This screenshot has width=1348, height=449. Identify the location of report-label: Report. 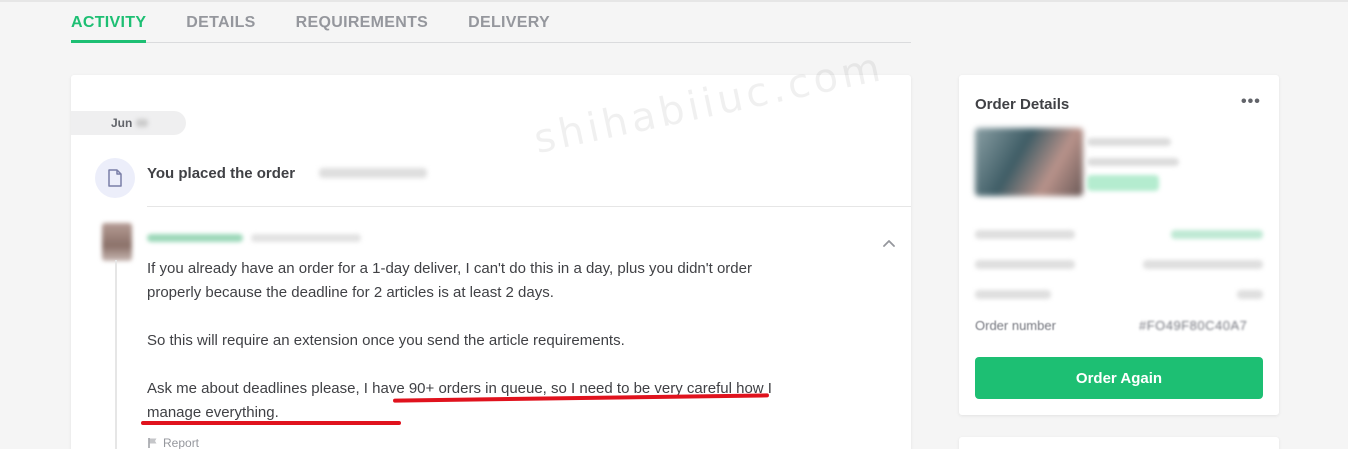
(181, 442).